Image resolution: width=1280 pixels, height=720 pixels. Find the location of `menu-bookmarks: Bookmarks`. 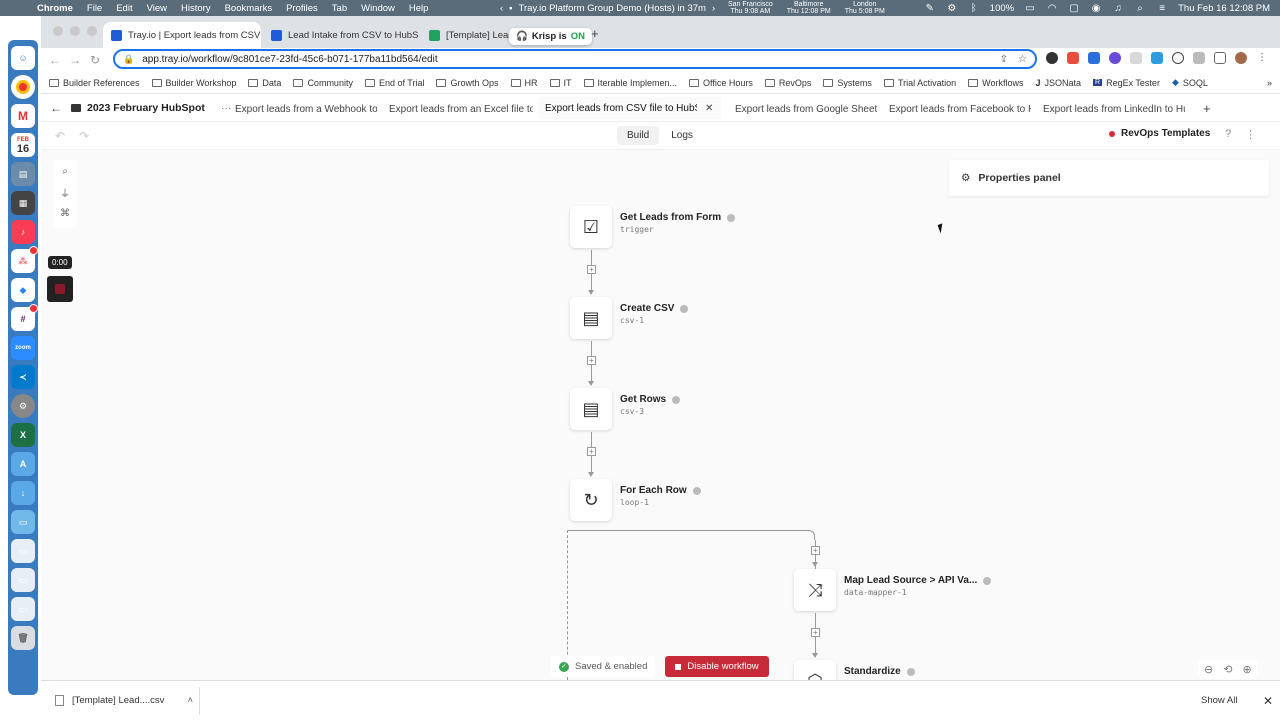

menu-bookmarks: Bookmarks is located at coordinates (249, 8).